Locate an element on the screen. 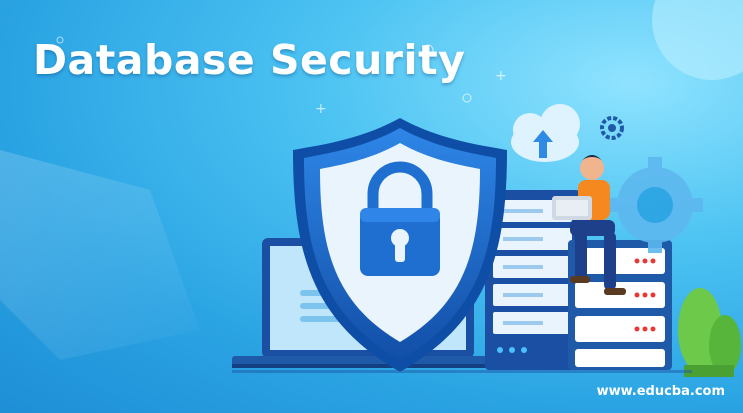  gear-icon is located at coordinates (655, 205).